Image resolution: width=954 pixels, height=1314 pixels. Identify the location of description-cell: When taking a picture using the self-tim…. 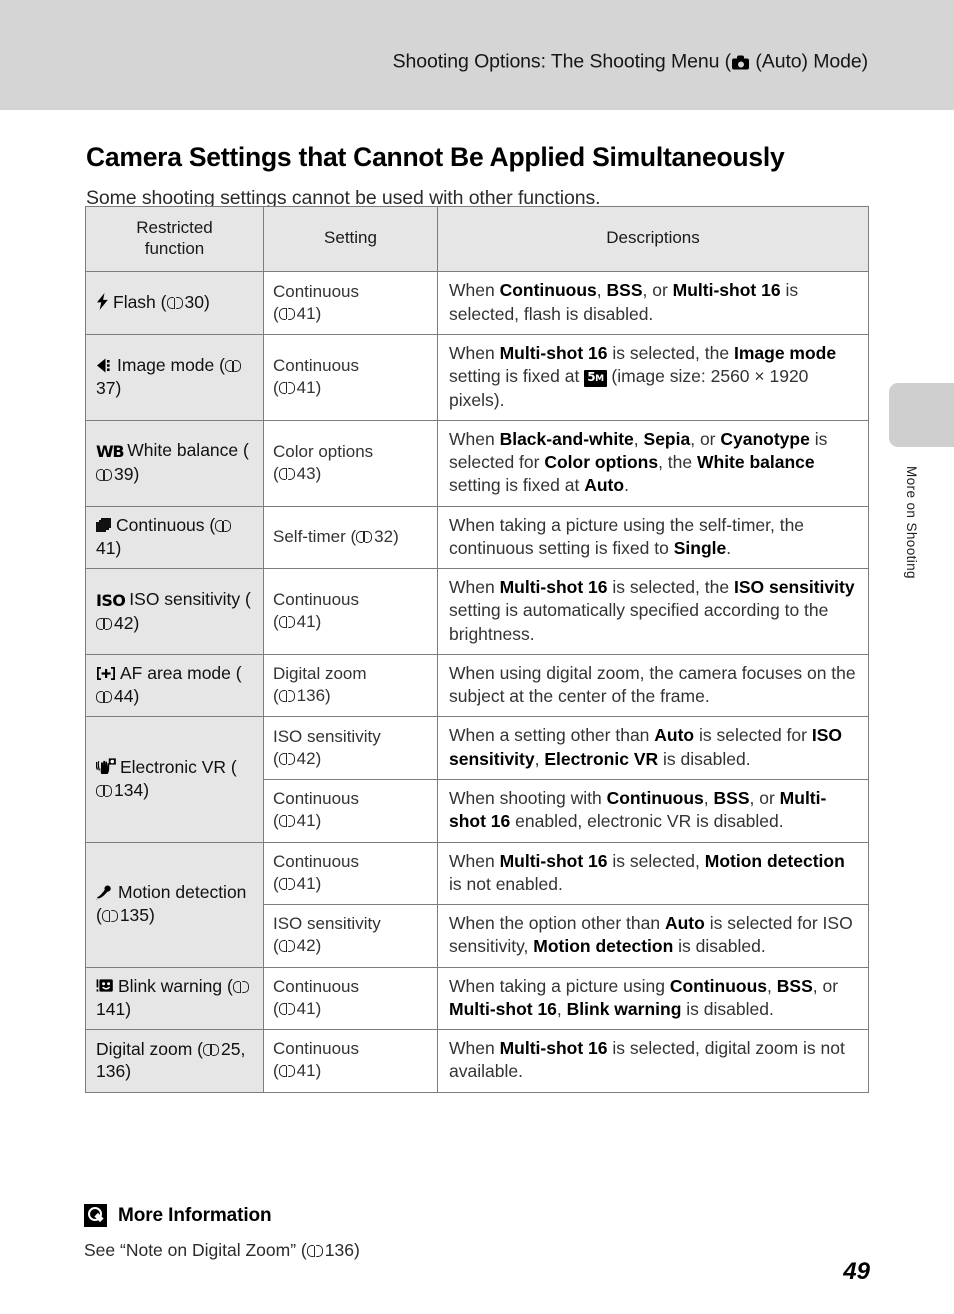
(653, 537).